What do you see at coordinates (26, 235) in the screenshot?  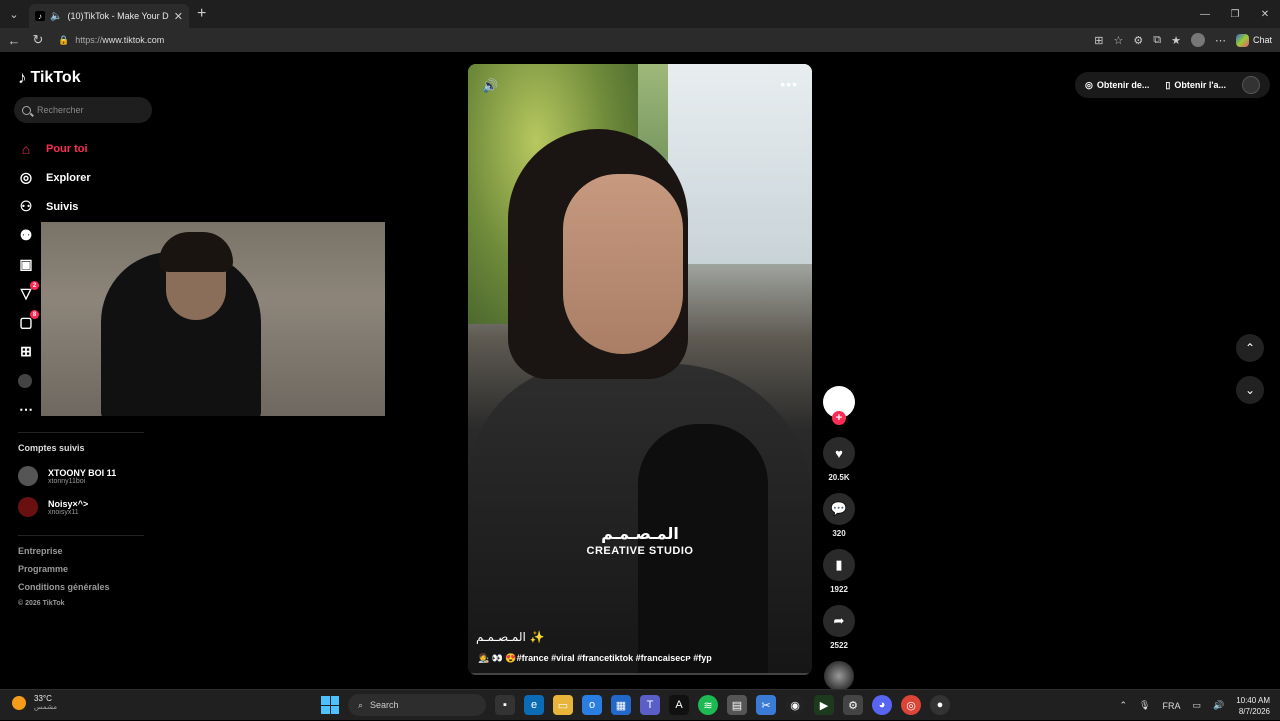 I see `friends-icon: ⚉` at bounding box center [26, 235].